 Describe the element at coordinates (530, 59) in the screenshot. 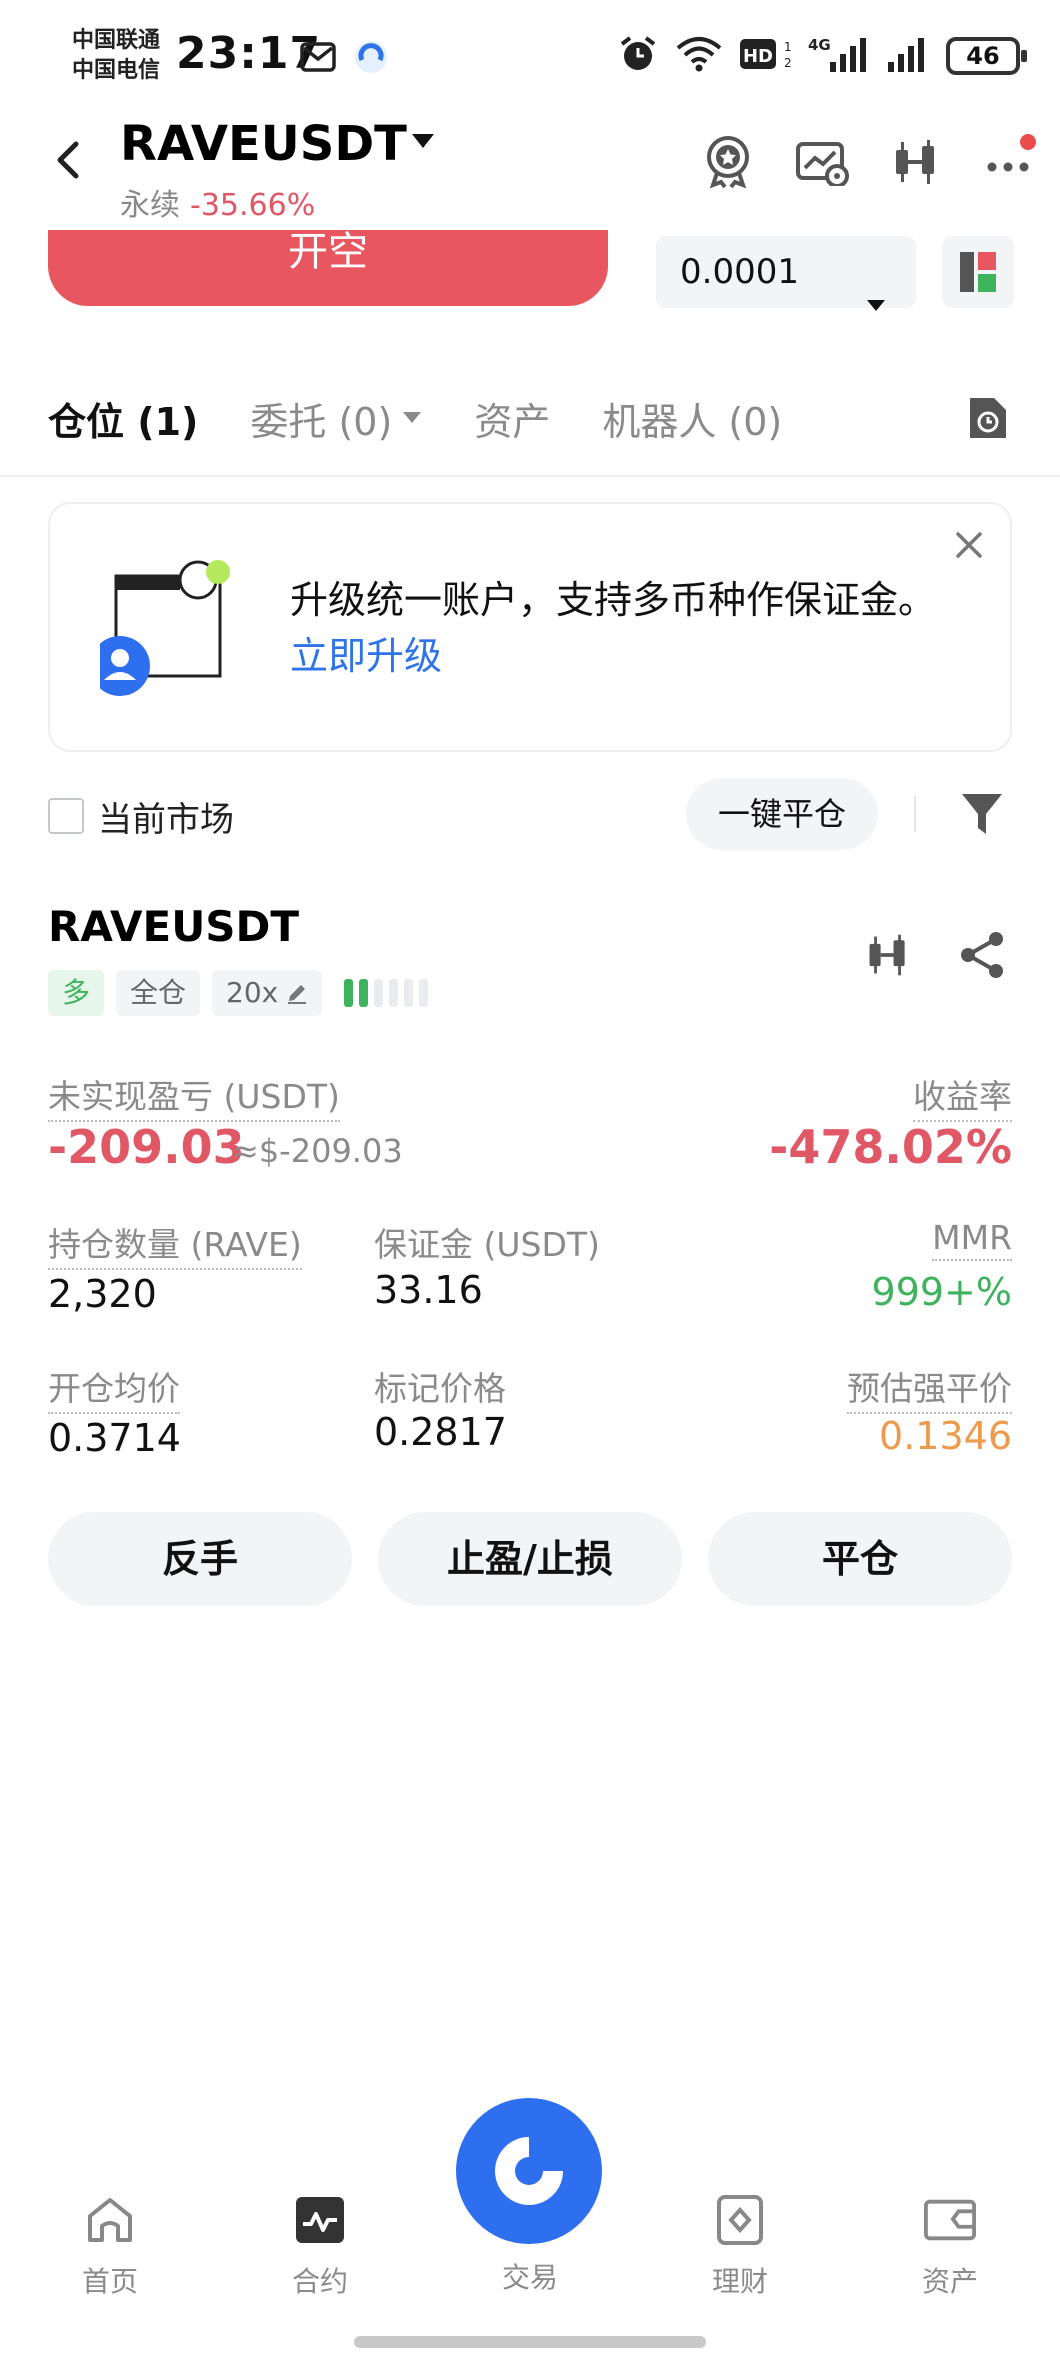

I see `status-bar: 中国联通 中国电信 23:17 HD 1 2 4G 46` at that location.